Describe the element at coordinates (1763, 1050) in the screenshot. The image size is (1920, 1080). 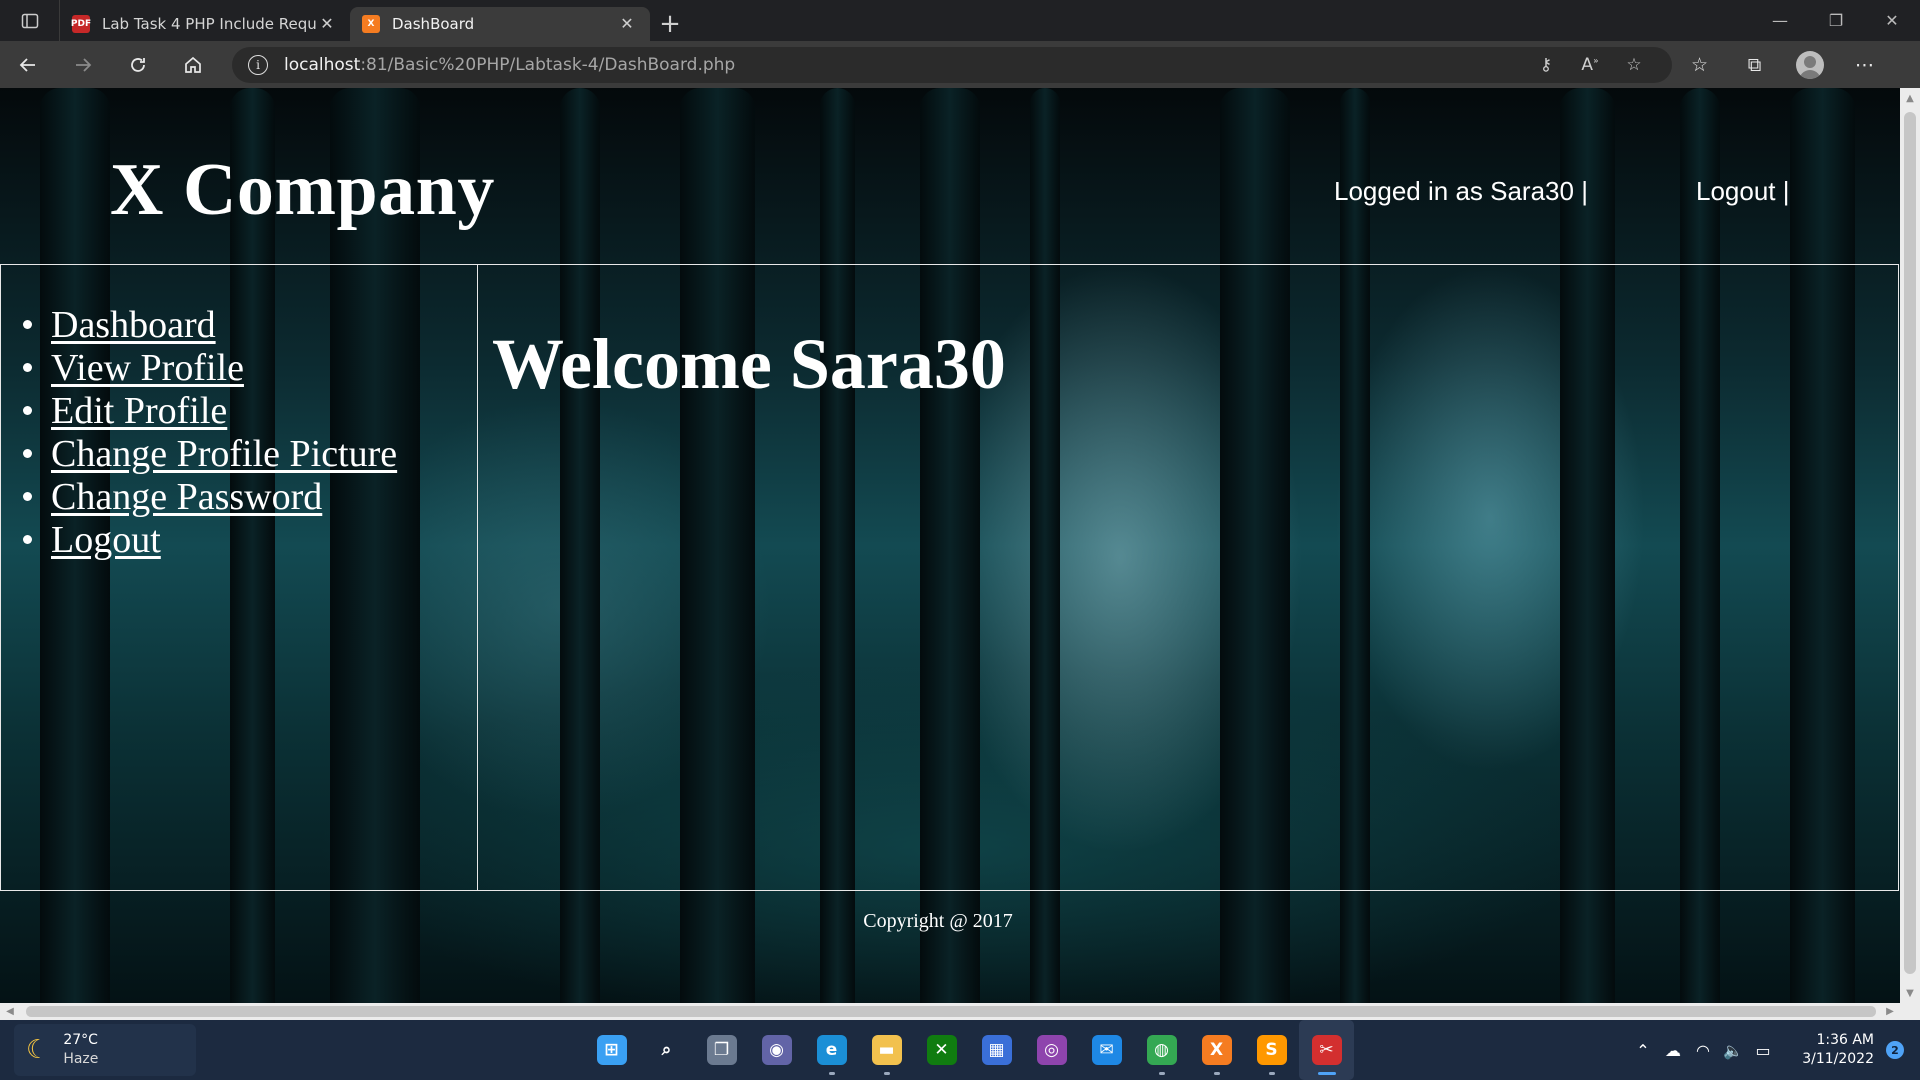
I see `battery-icon: ▭` at that location.